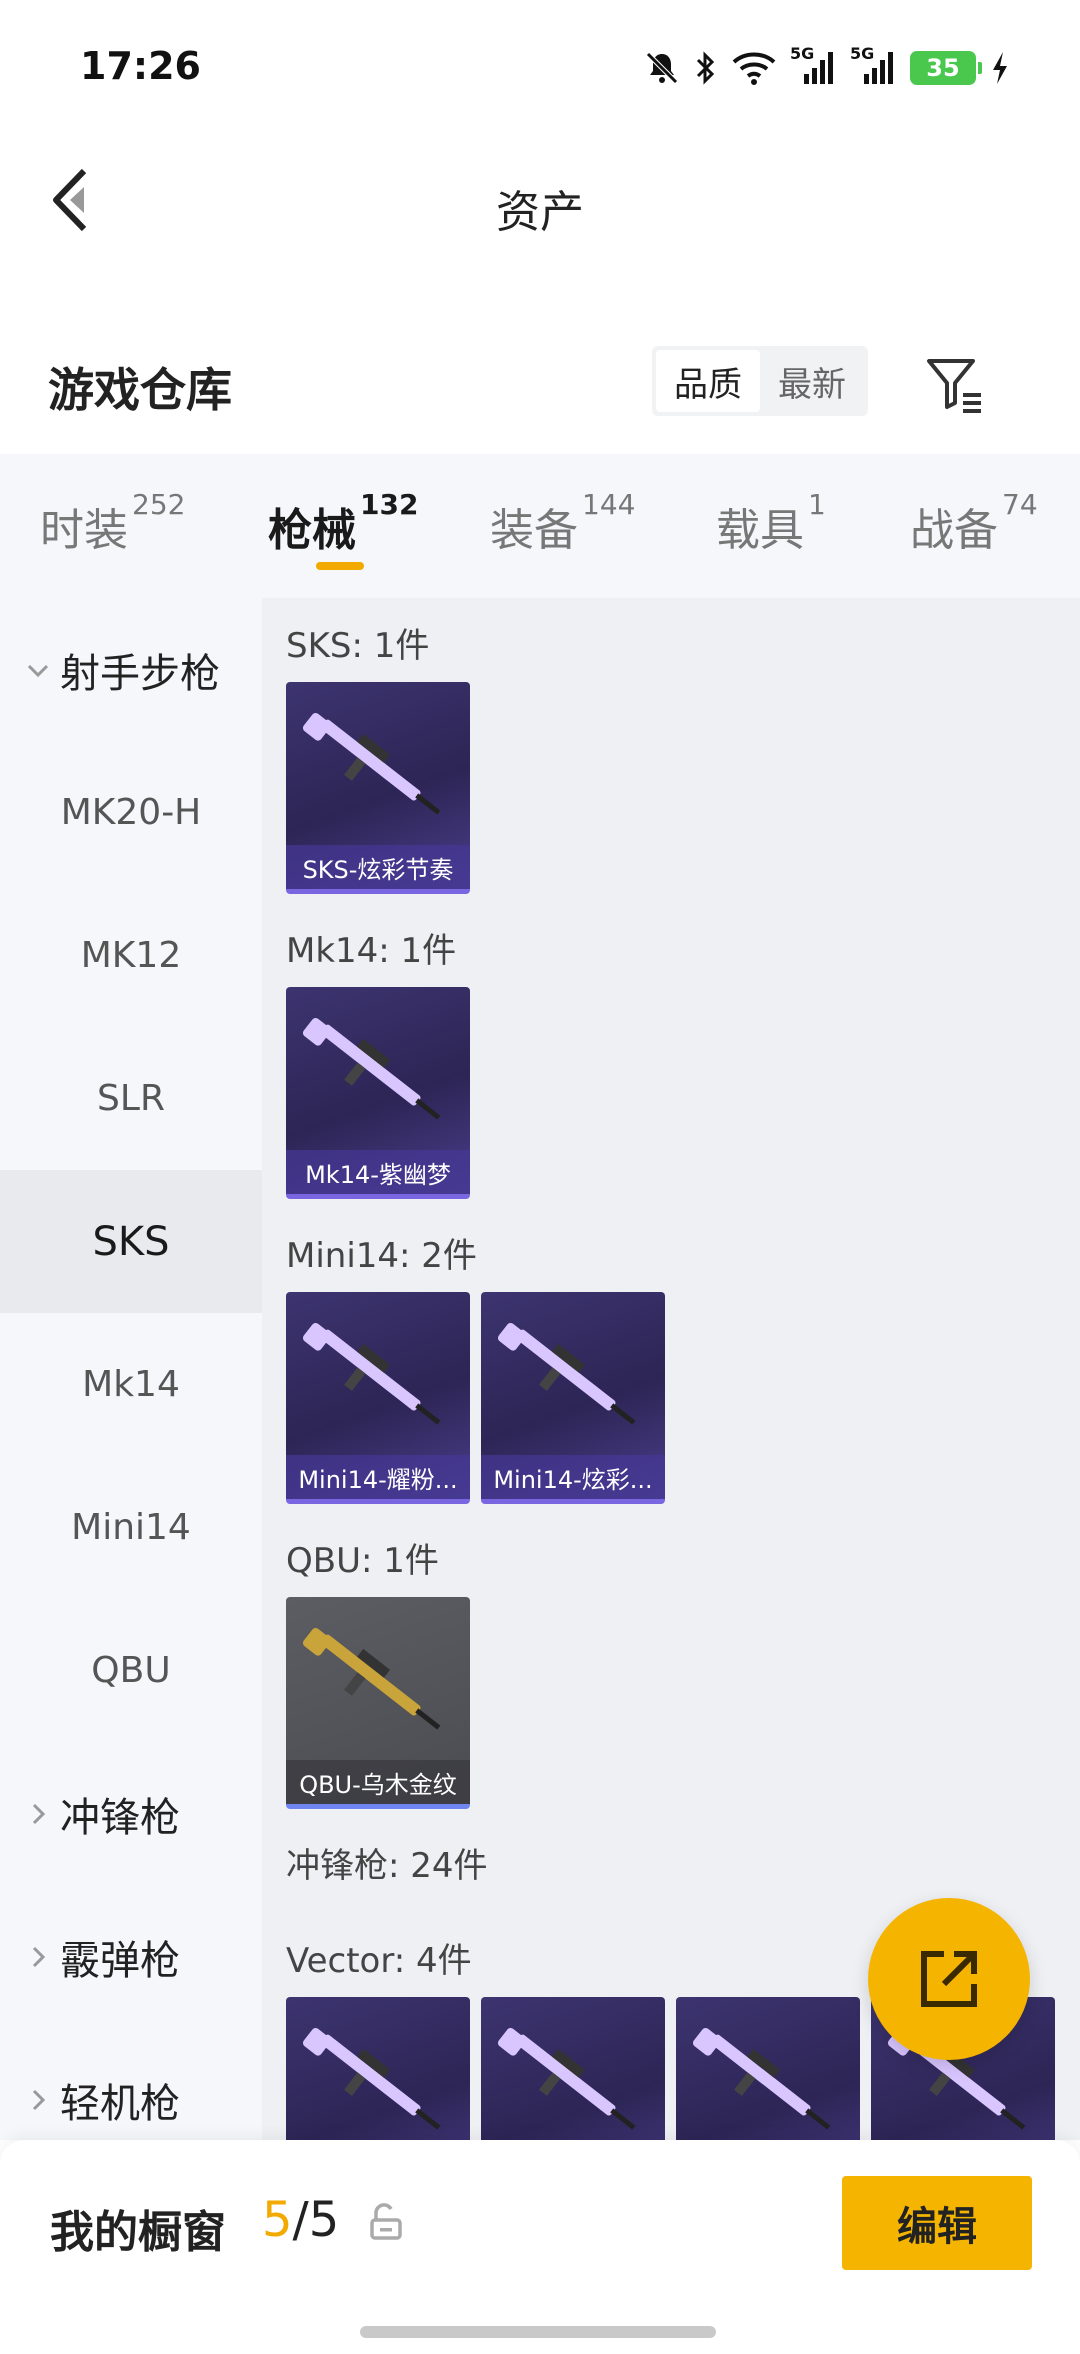 The image size is (1080, 2354). I want to click on status-icons: 5G 5G 35, so click(827, 66).